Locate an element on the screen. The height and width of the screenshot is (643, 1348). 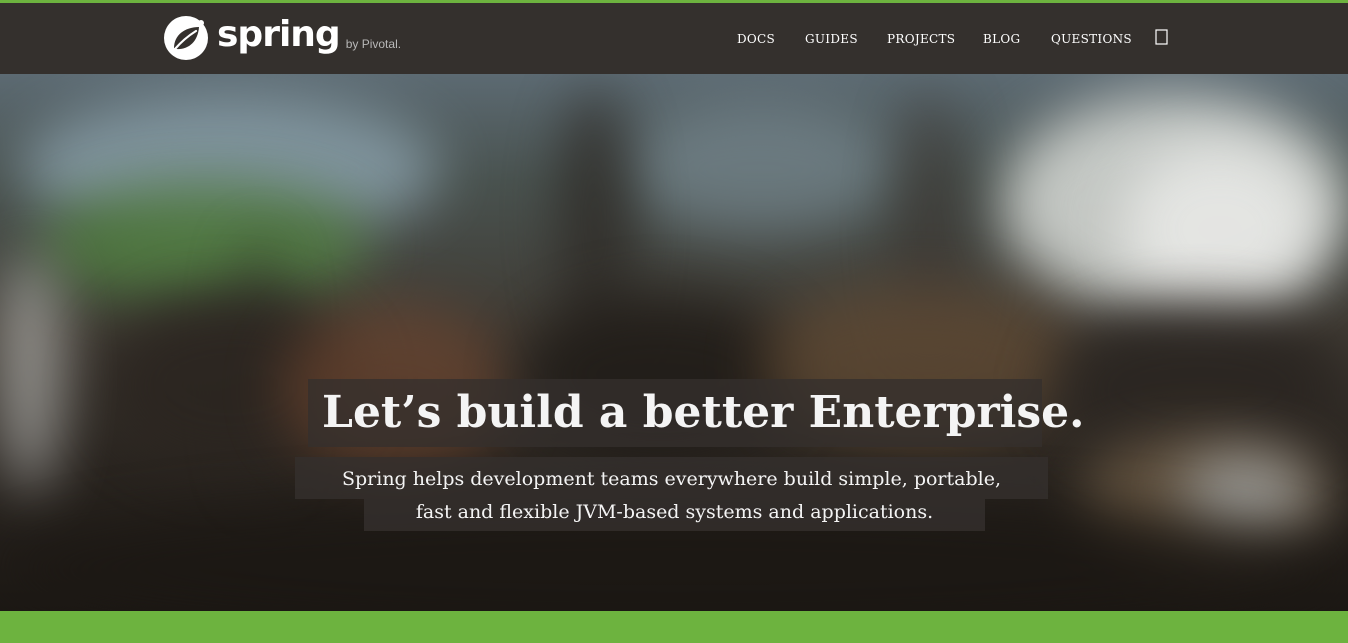
hero-headline: Let’s build a better Enterprise. is located at coordinates (703, 412).